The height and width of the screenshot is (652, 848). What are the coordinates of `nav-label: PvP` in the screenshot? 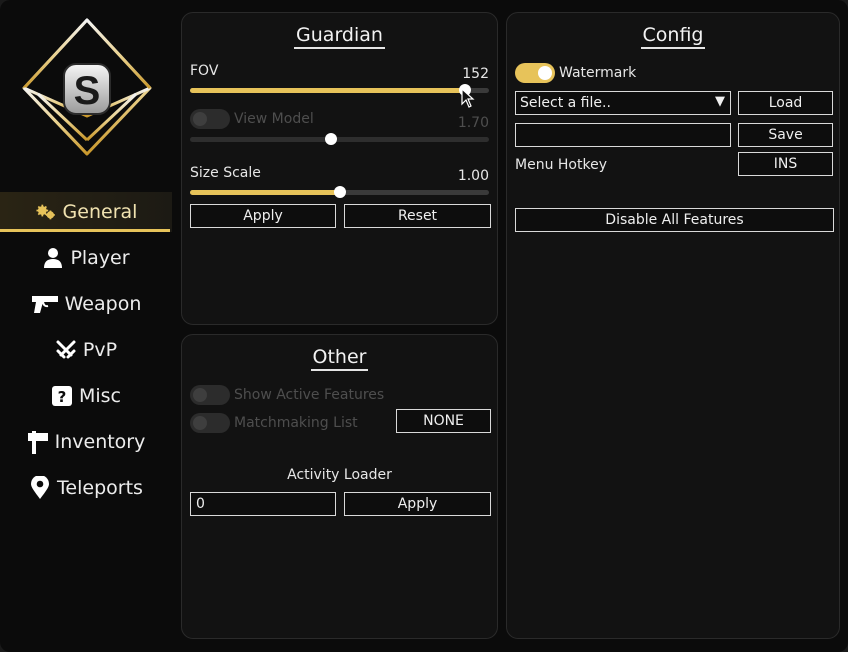 It's located at (100, 350).